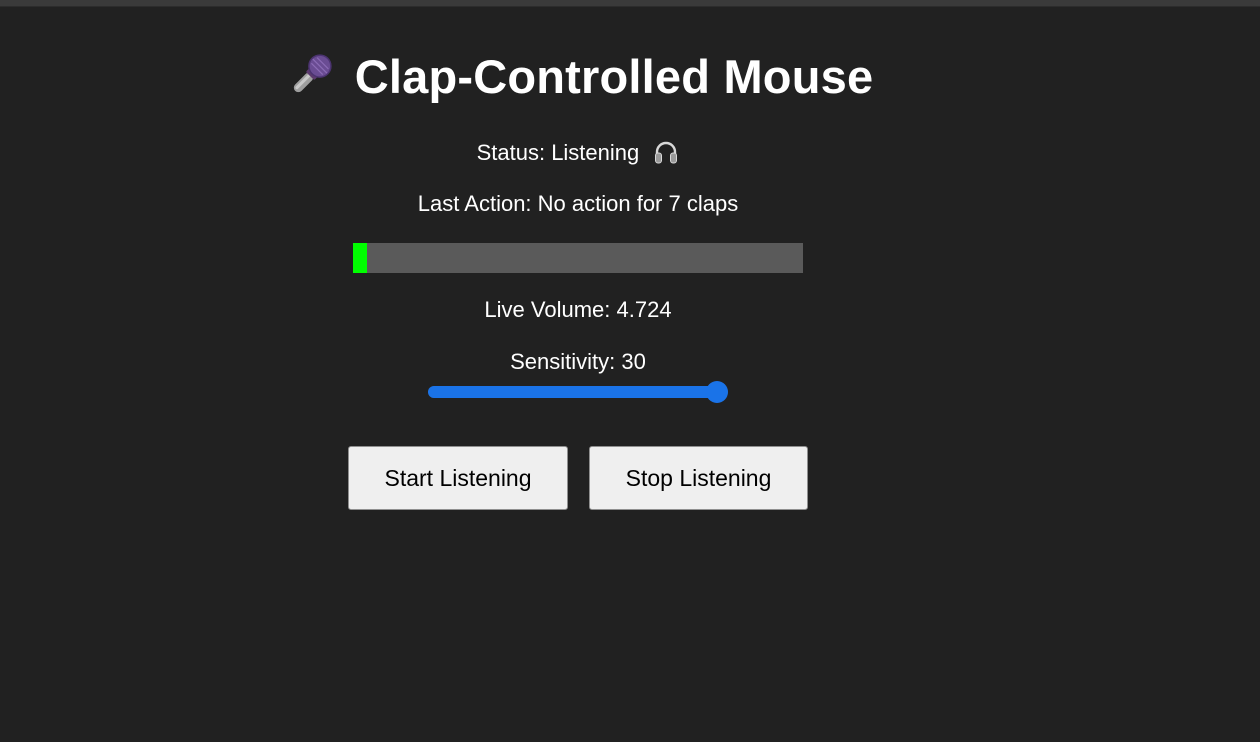 Image resolution: width=1260 pixels, height=742 pixels. Describe the element at coordinates (614, 76) in the screenshot. I see `page-title: Clap-Controlled Mouse` at that location.